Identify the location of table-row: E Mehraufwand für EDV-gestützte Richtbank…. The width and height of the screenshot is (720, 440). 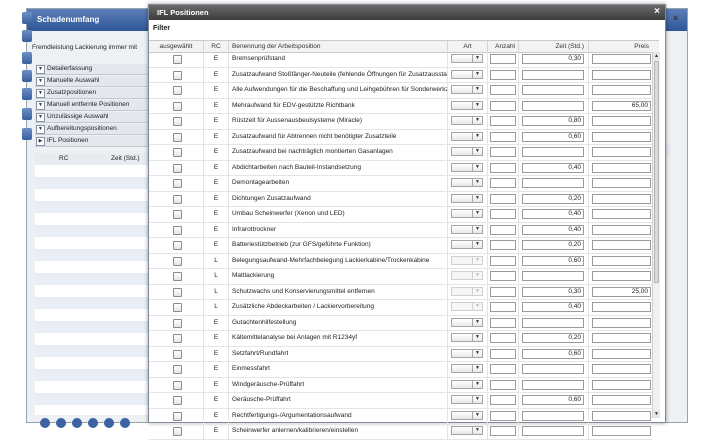
(400, 106).